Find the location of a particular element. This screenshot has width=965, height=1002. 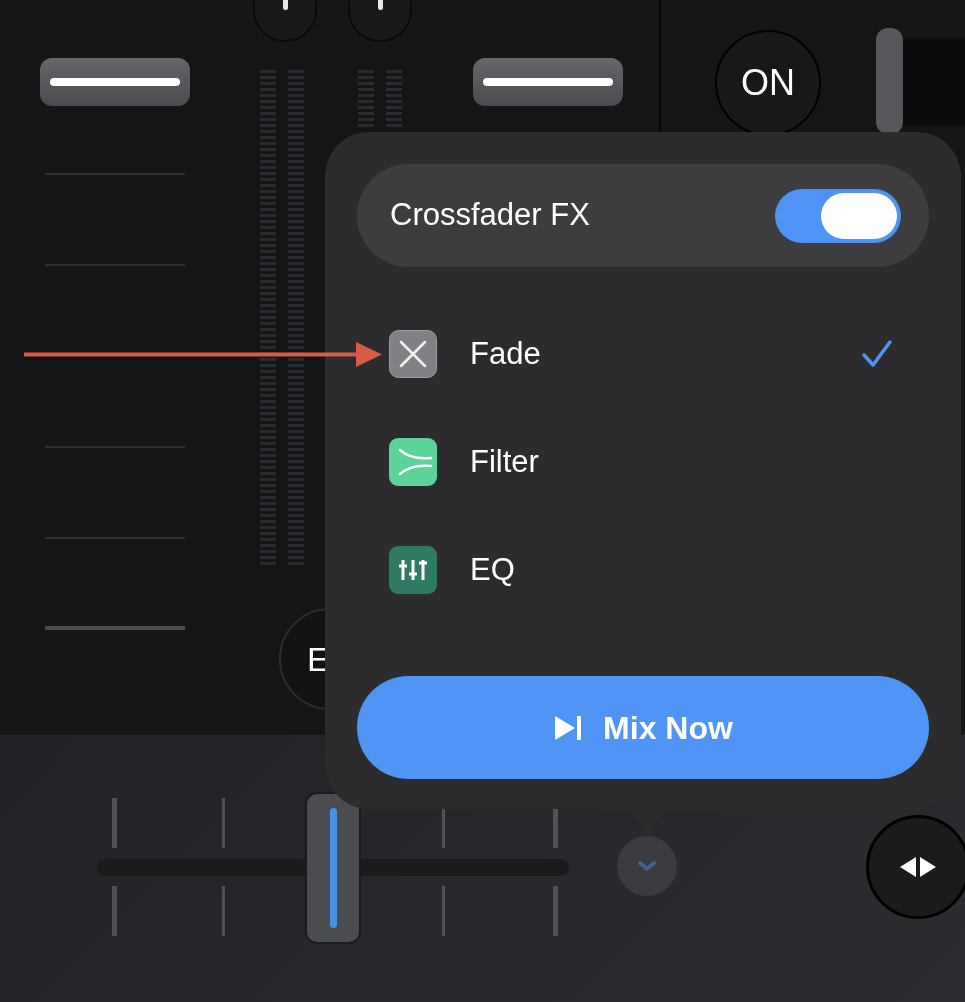

effect-option: Filter is located at coordinates (643, 462).